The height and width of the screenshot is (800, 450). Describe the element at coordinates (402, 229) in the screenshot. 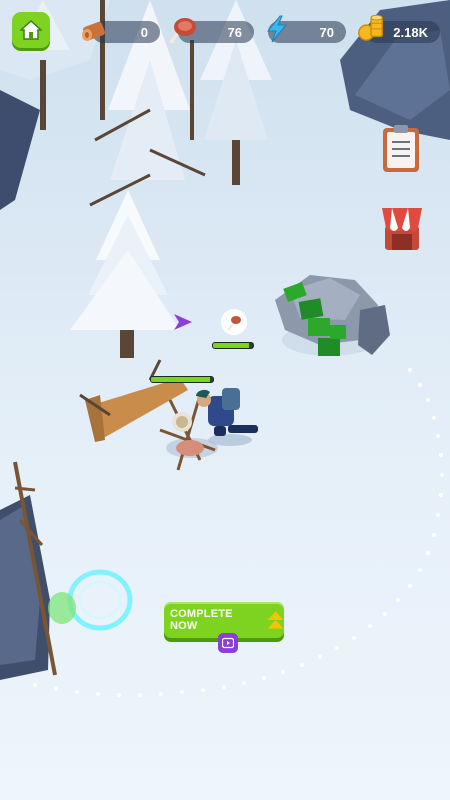

I see `shop-awning-icon` at that location.